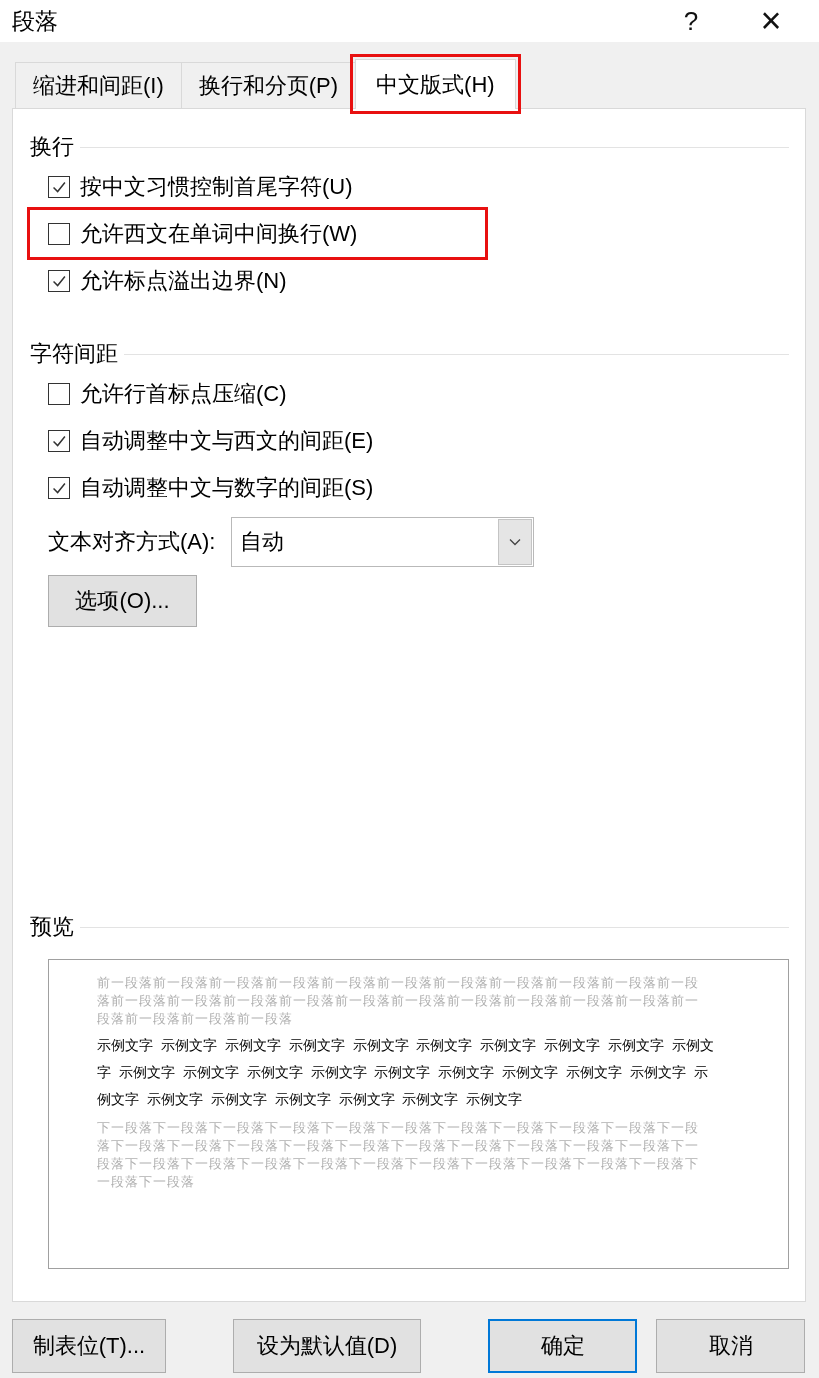 The image size is (819, 1378). I want to click on close-button: ×, so click(771, 21).